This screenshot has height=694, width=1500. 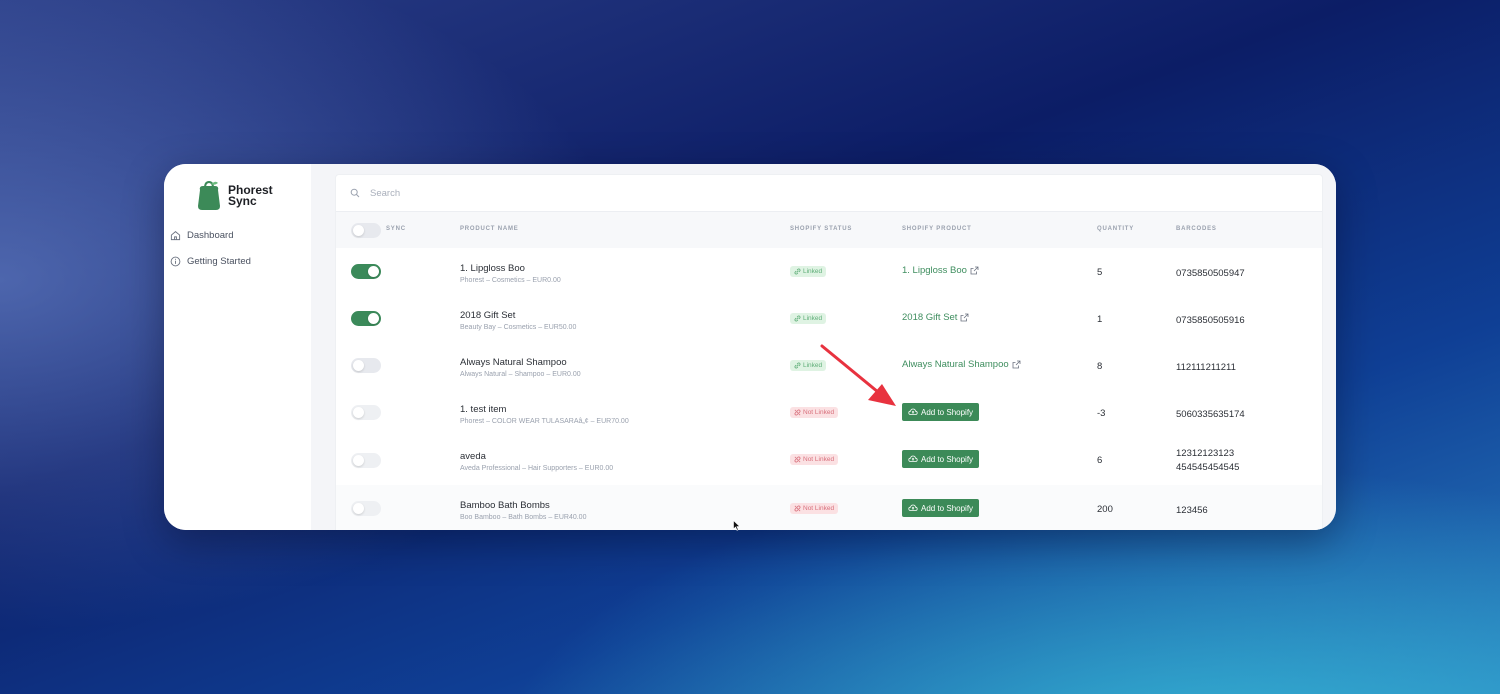 I want to click on product-name: 1. Lipgloss Boo, so click(x=492, y=268).